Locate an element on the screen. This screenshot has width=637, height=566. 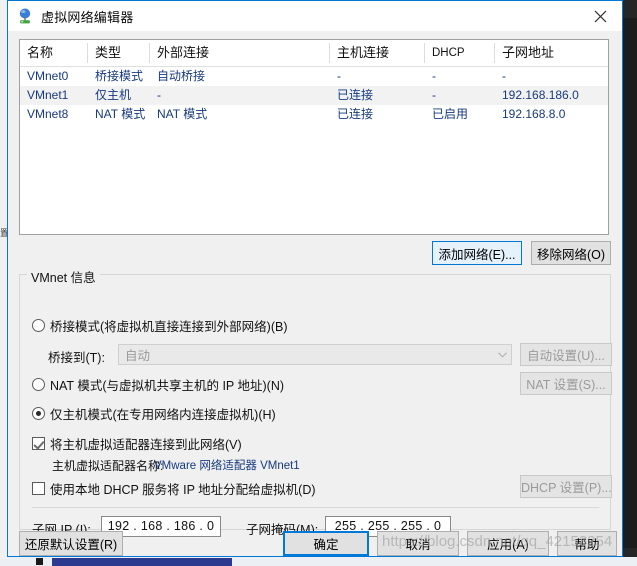
cell-type: 仅主机 is located at coordinates (113, 95).